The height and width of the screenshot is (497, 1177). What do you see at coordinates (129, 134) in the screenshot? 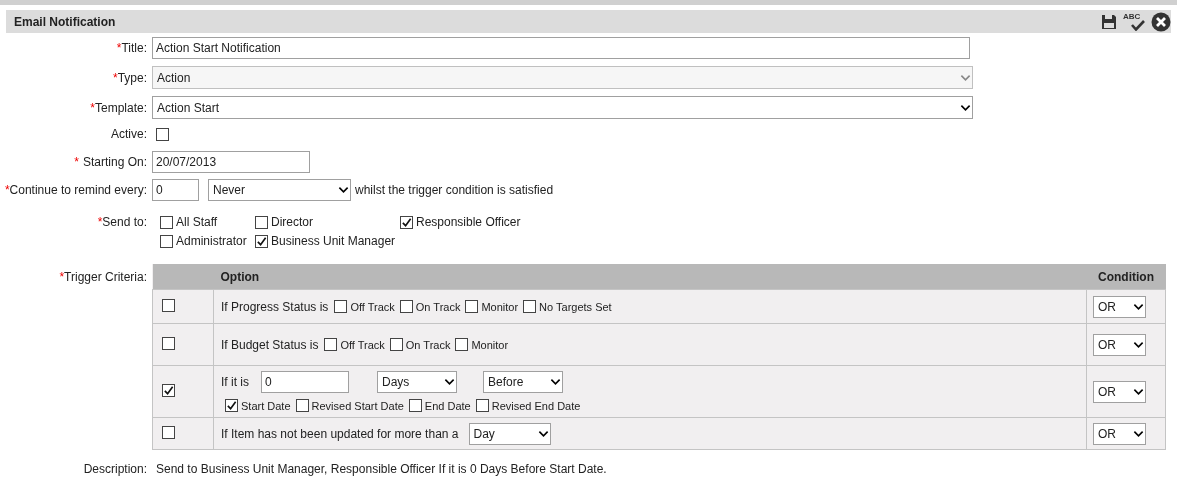
I see `field-label: Active:` at bounding box center [129, 134].